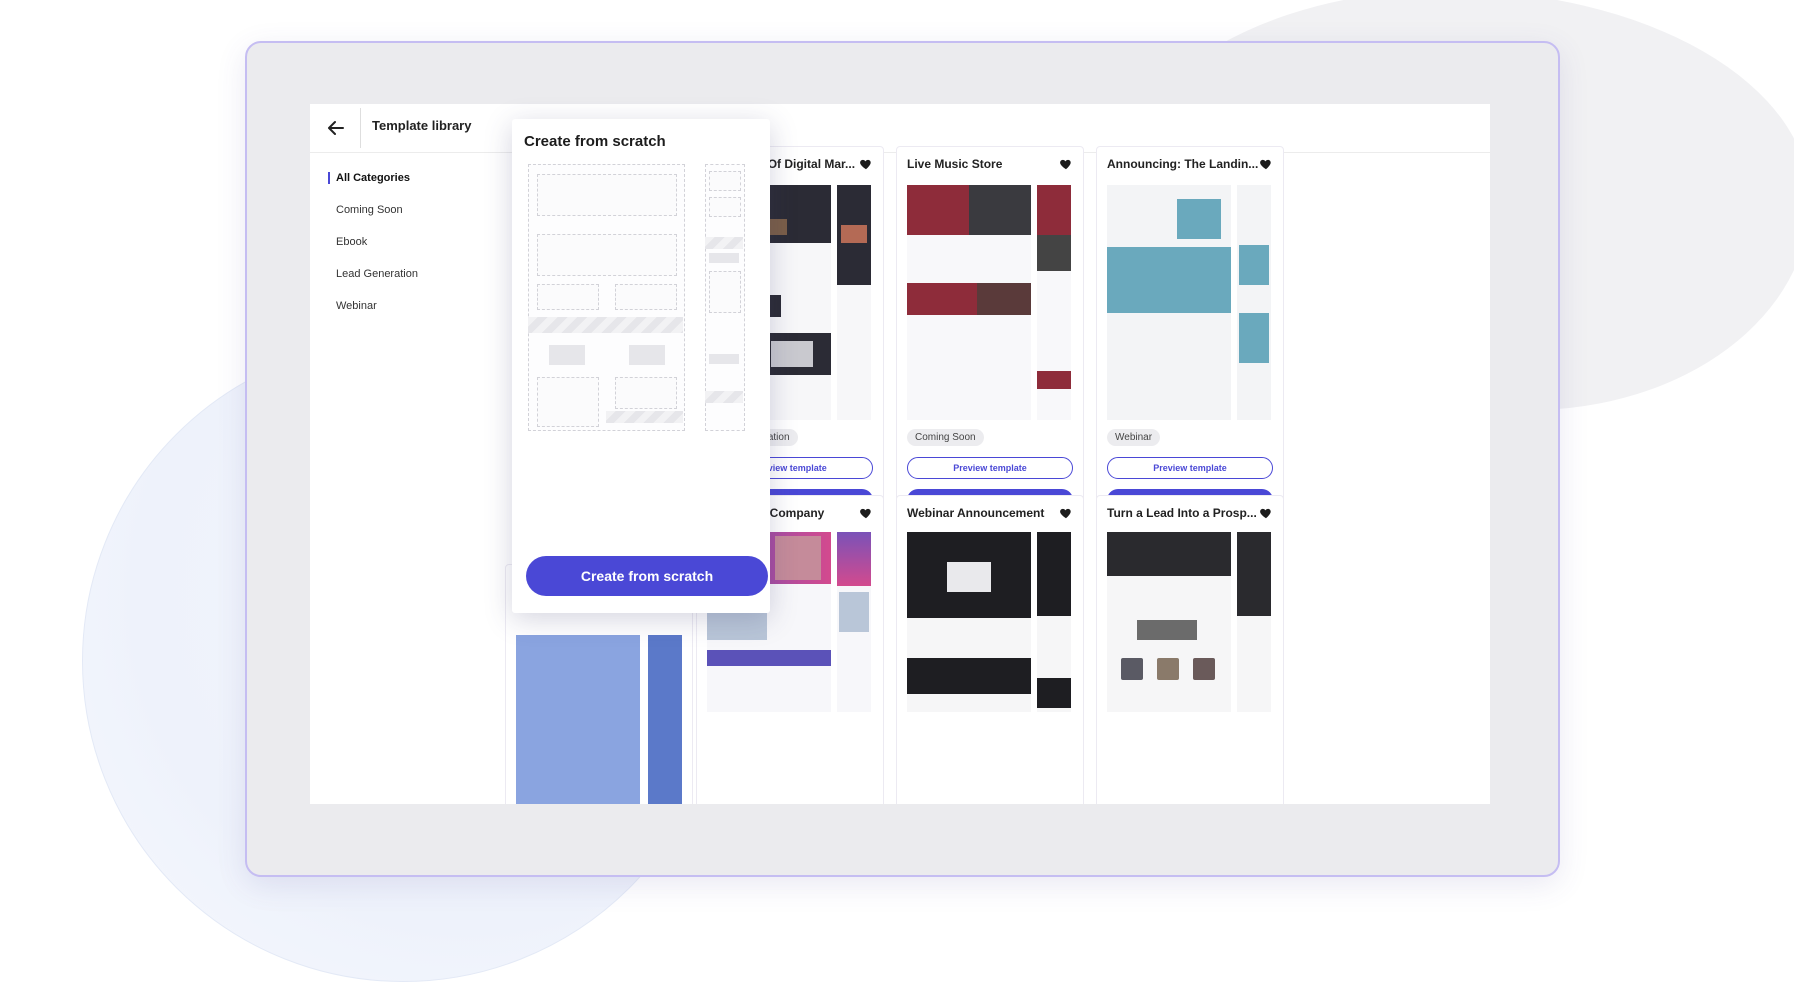 This screenshot has width=1794, height=989. I want to click on template-card-title: Webinar Announcement, so click(976, 513).